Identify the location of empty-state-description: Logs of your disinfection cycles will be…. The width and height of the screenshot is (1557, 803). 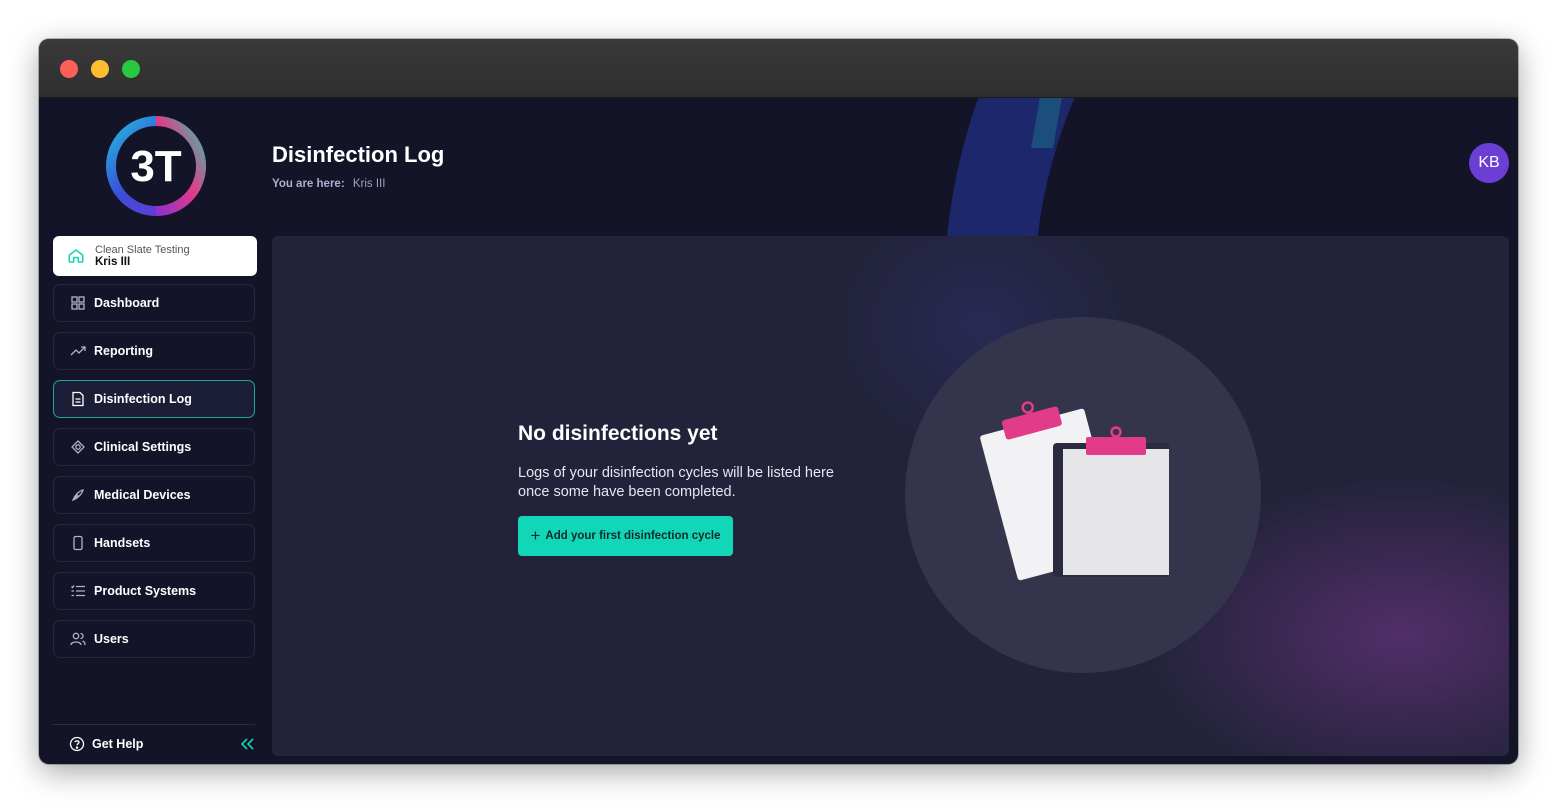
(676, 482).